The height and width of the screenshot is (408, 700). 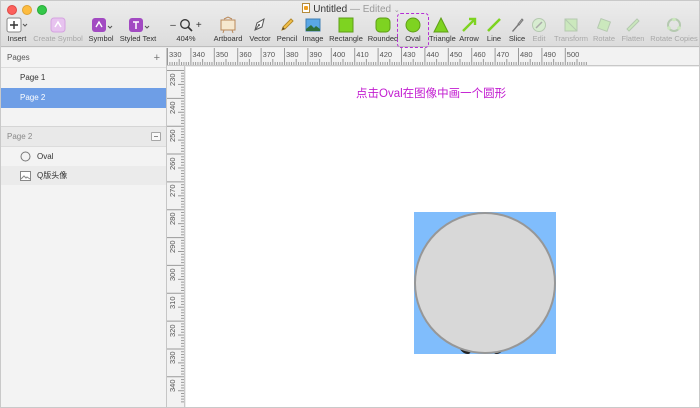 What do you see at coordinates (138, 38) in the screenshot?
I see `styled-text-label: Styled Text` at bounding box center [138, 38].